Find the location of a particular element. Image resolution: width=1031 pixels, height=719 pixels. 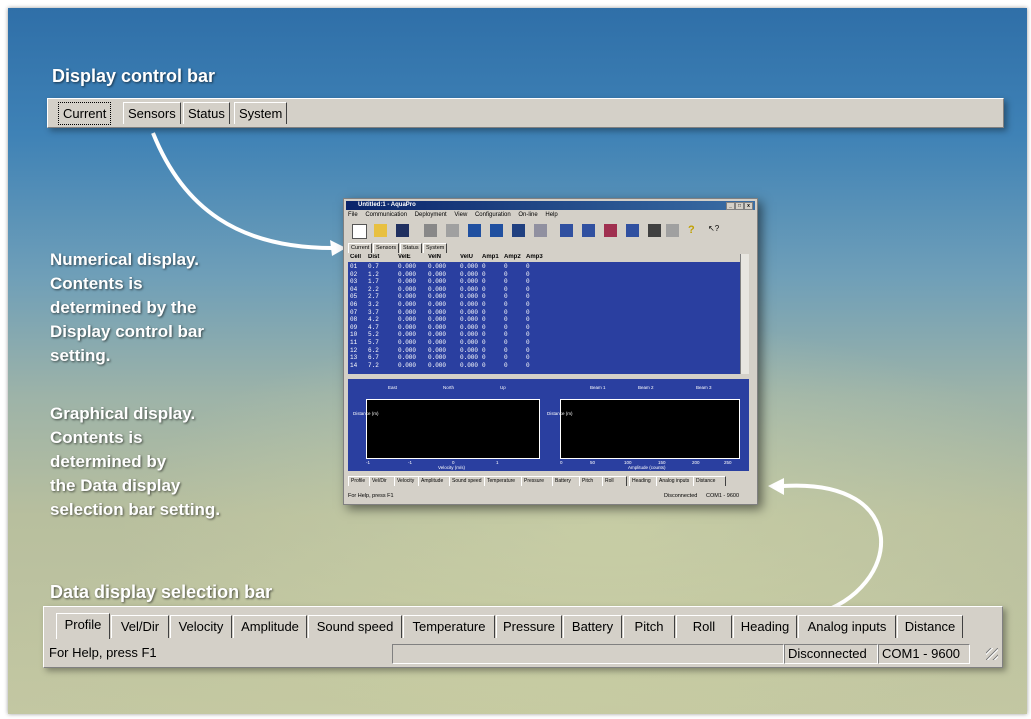

mini-data-tab: Distance is located at coordinates (709, 481).